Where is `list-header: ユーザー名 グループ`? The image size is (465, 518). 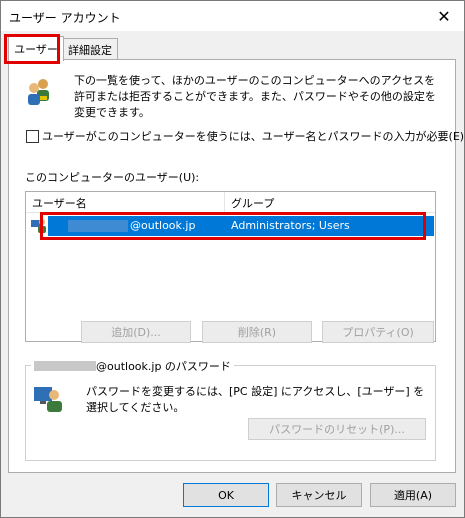
list-header: ユーザー名 グループ is located at coordinates (230, 202).